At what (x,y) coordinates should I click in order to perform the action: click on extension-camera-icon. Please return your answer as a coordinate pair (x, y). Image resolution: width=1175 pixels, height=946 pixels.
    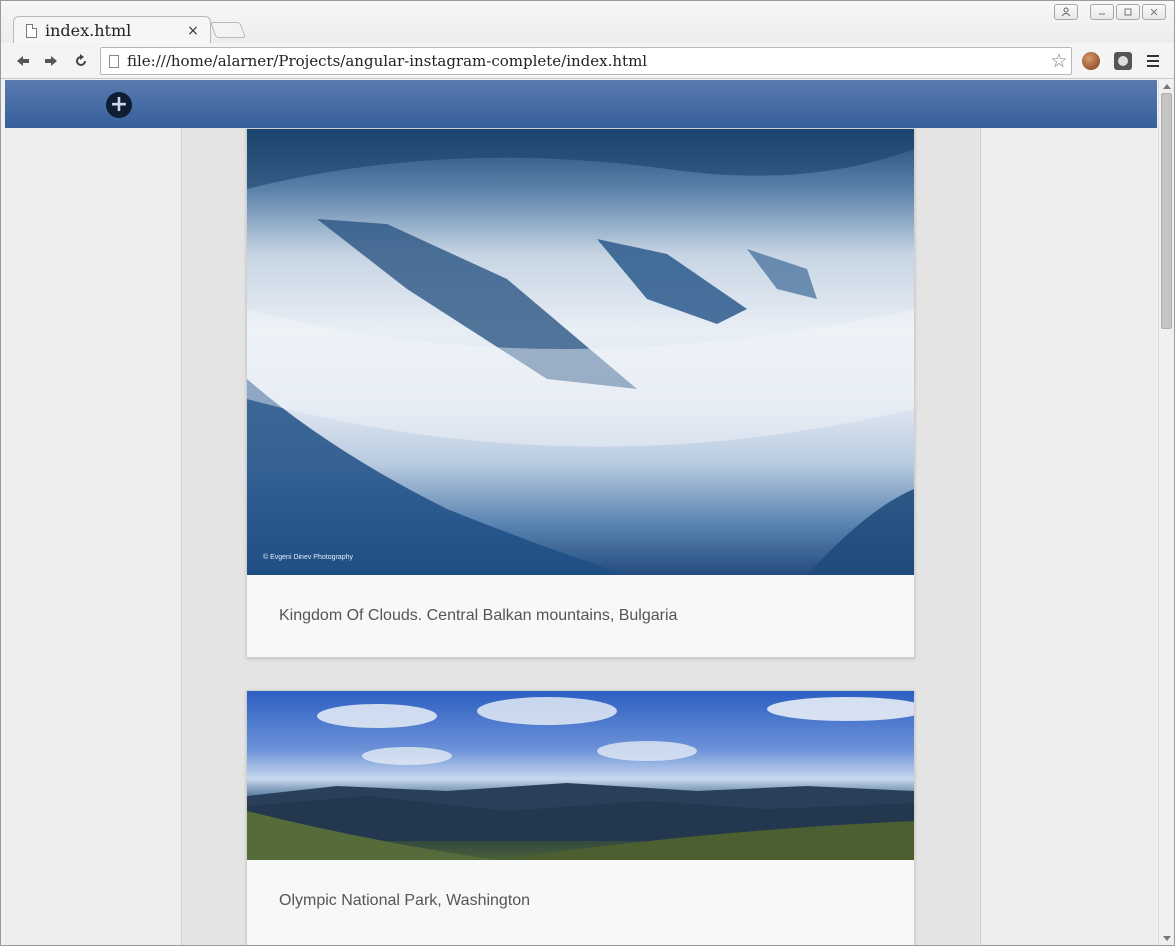
    Looking at the image, I should click on (1123, 61).